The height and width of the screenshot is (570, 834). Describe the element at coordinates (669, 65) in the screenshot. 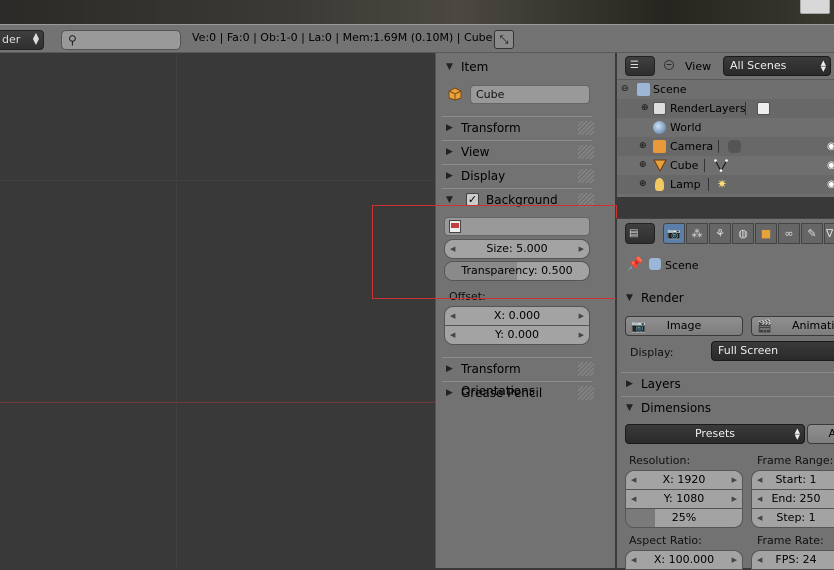

I see `collapse-toggle-icon: −` at that location.